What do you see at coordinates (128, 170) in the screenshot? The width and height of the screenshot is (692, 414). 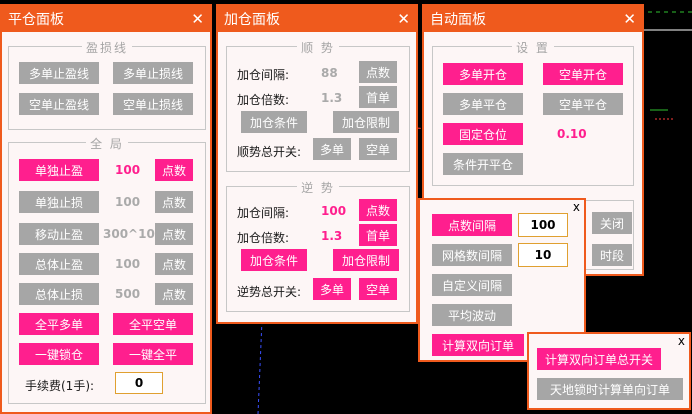 I see `single-take-profit-value: 100` at bounding box center [128, 170].